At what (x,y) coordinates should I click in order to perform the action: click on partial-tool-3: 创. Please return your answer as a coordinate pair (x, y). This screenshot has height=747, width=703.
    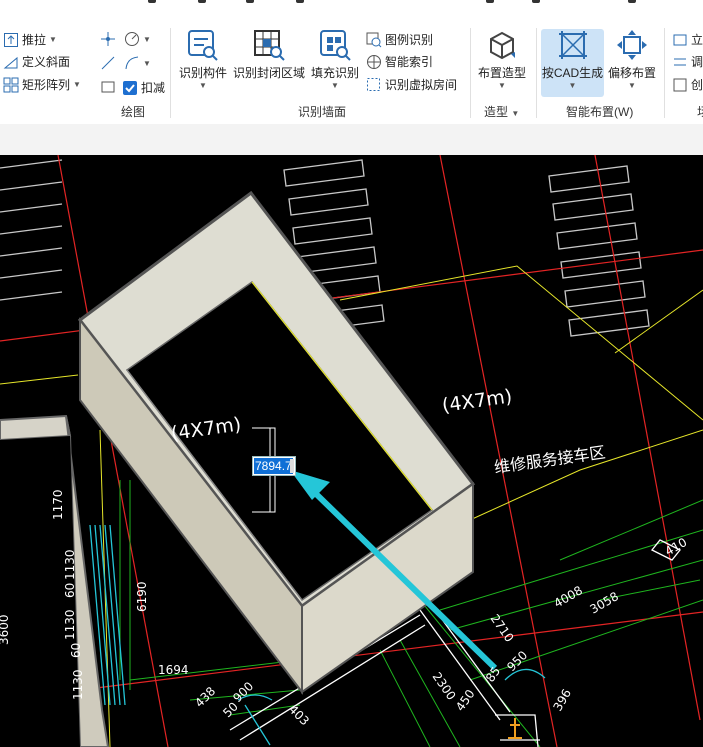
    Looking at the image, I should click on (687, 84).